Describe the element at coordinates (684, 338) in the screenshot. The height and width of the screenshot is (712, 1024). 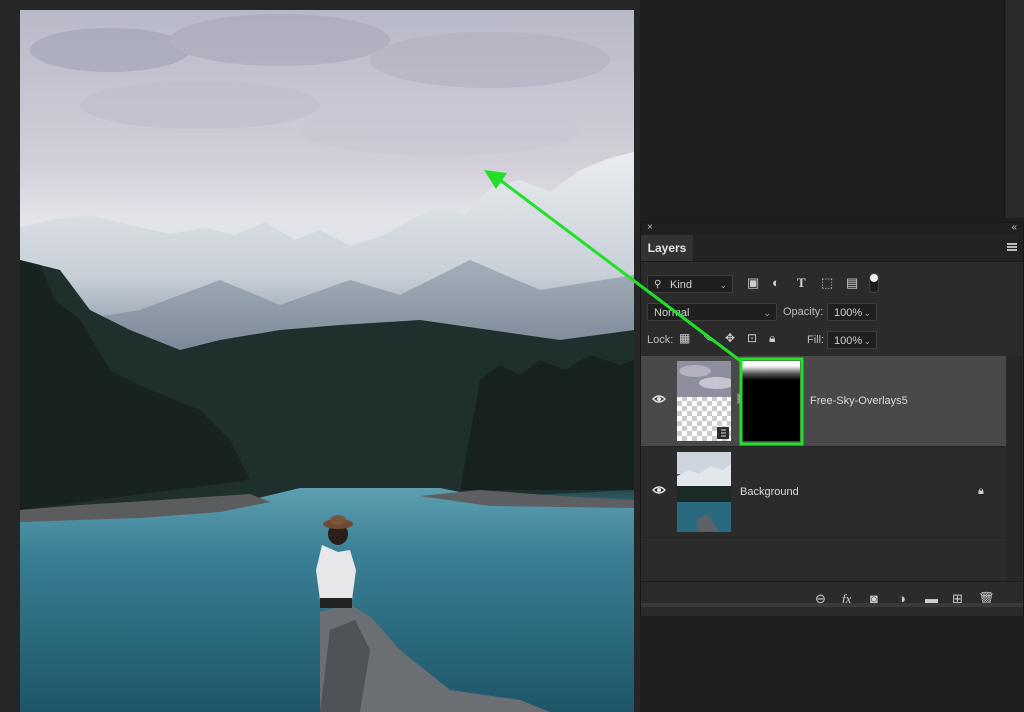
I see `lock-transparent-pixels-icon: ▦` at that location.